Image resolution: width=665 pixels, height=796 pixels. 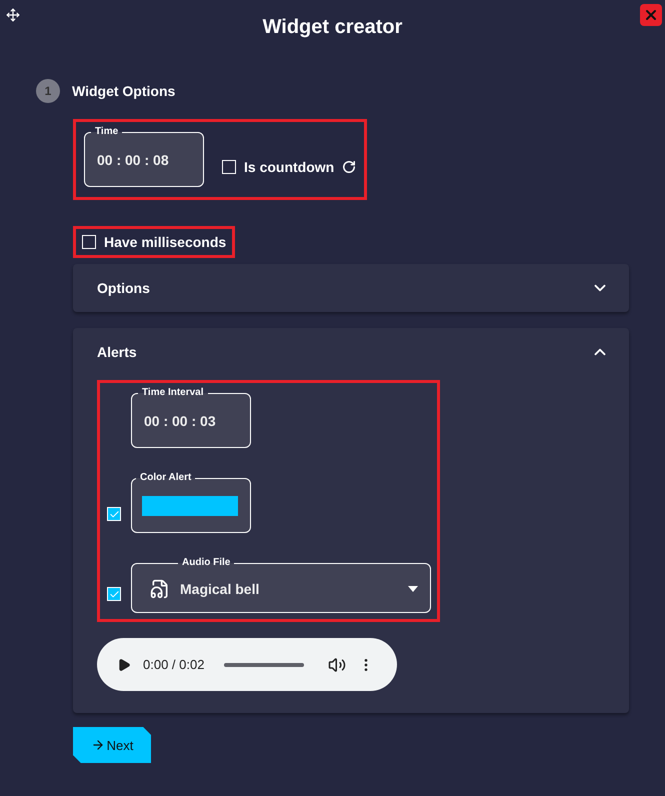 What do you see at coordinates (333, 27) in the screenshot?
I see `window-title: Widget creator` at bounding box center [333, 27].